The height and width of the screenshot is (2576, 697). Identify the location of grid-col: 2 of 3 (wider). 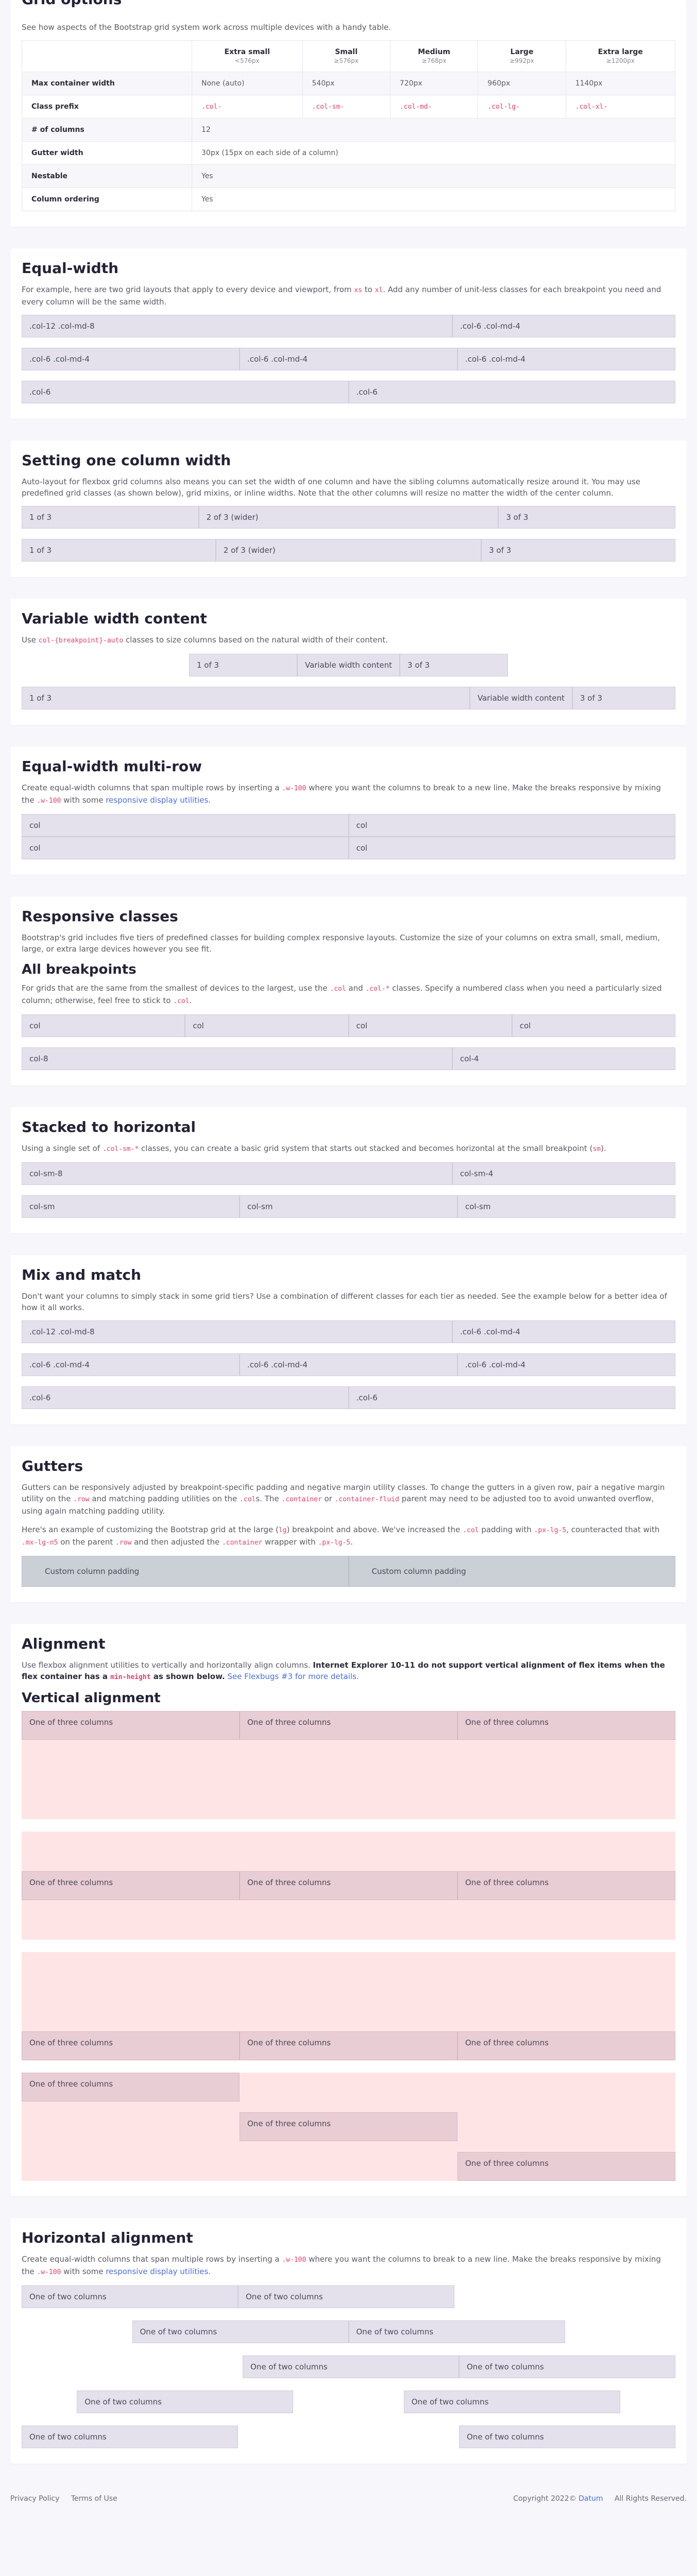
(348, 550).